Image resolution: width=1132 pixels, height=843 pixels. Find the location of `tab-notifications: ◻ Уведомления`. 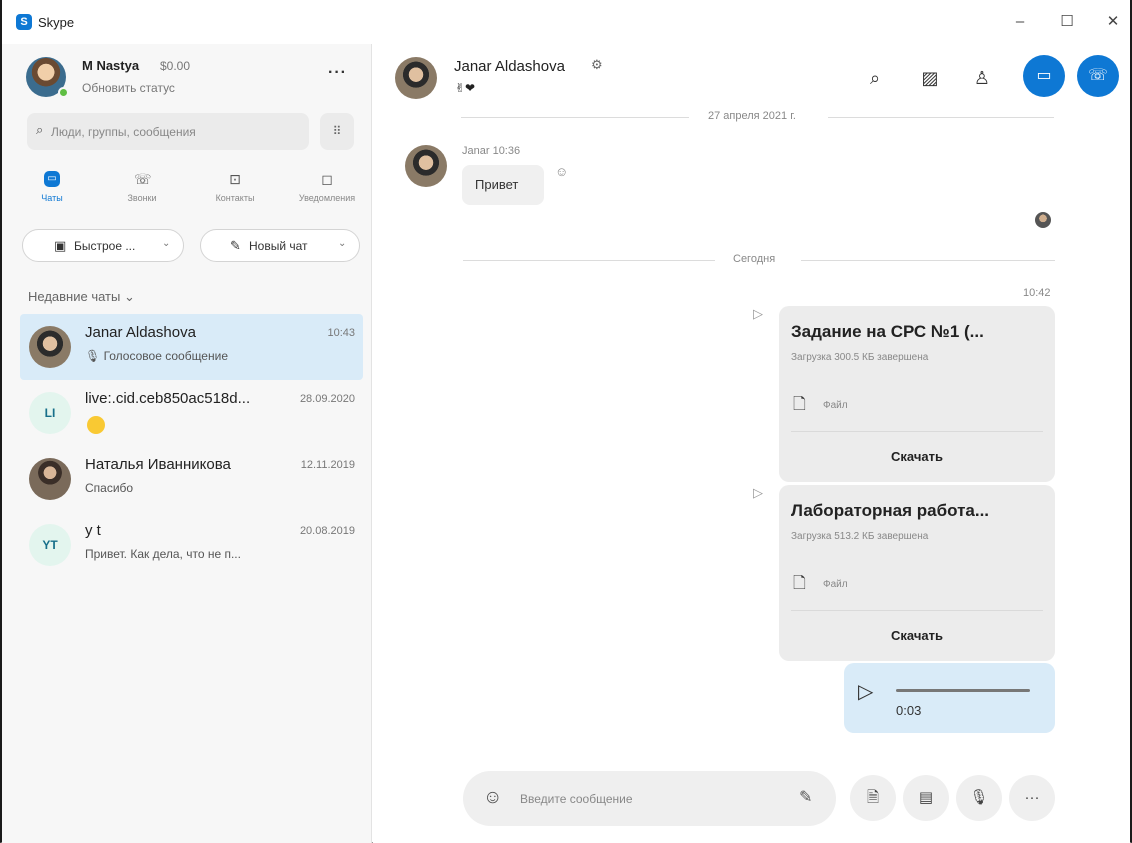

tab-notifications: ◻ Уведомления is located at coordinates (327, 187).